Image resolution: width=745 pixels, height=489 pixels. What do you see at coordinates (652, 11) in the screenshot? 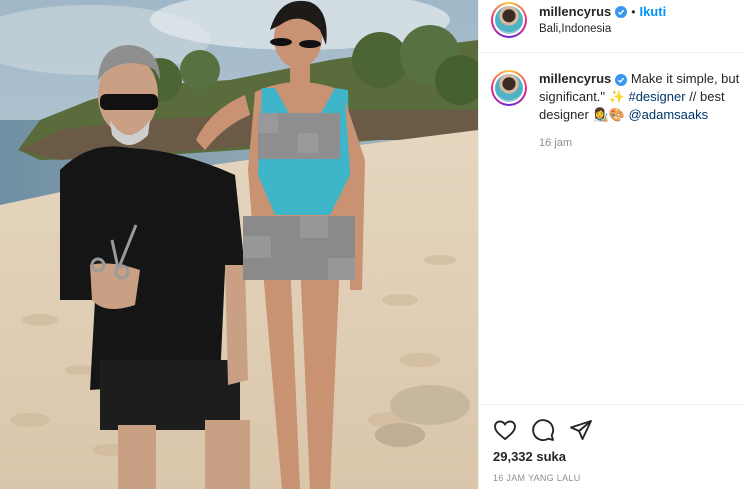
I see `follow-button: Ikuti` at bounding box center [652, 11].